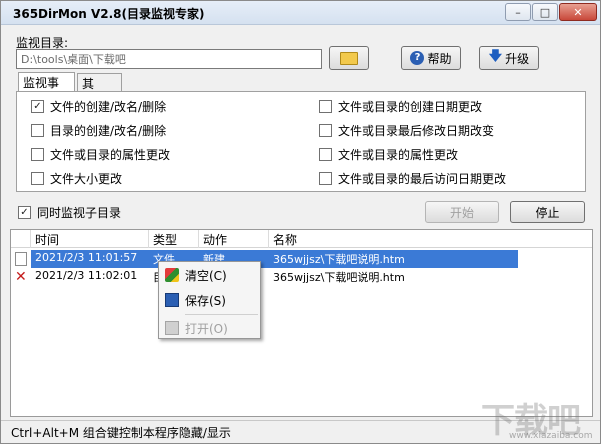 The width and height of the screenshot is (601, 444). Describe the element at coordinates (21, 277) in the screenshot. I see `delete-x-icon: ✕` at that location.